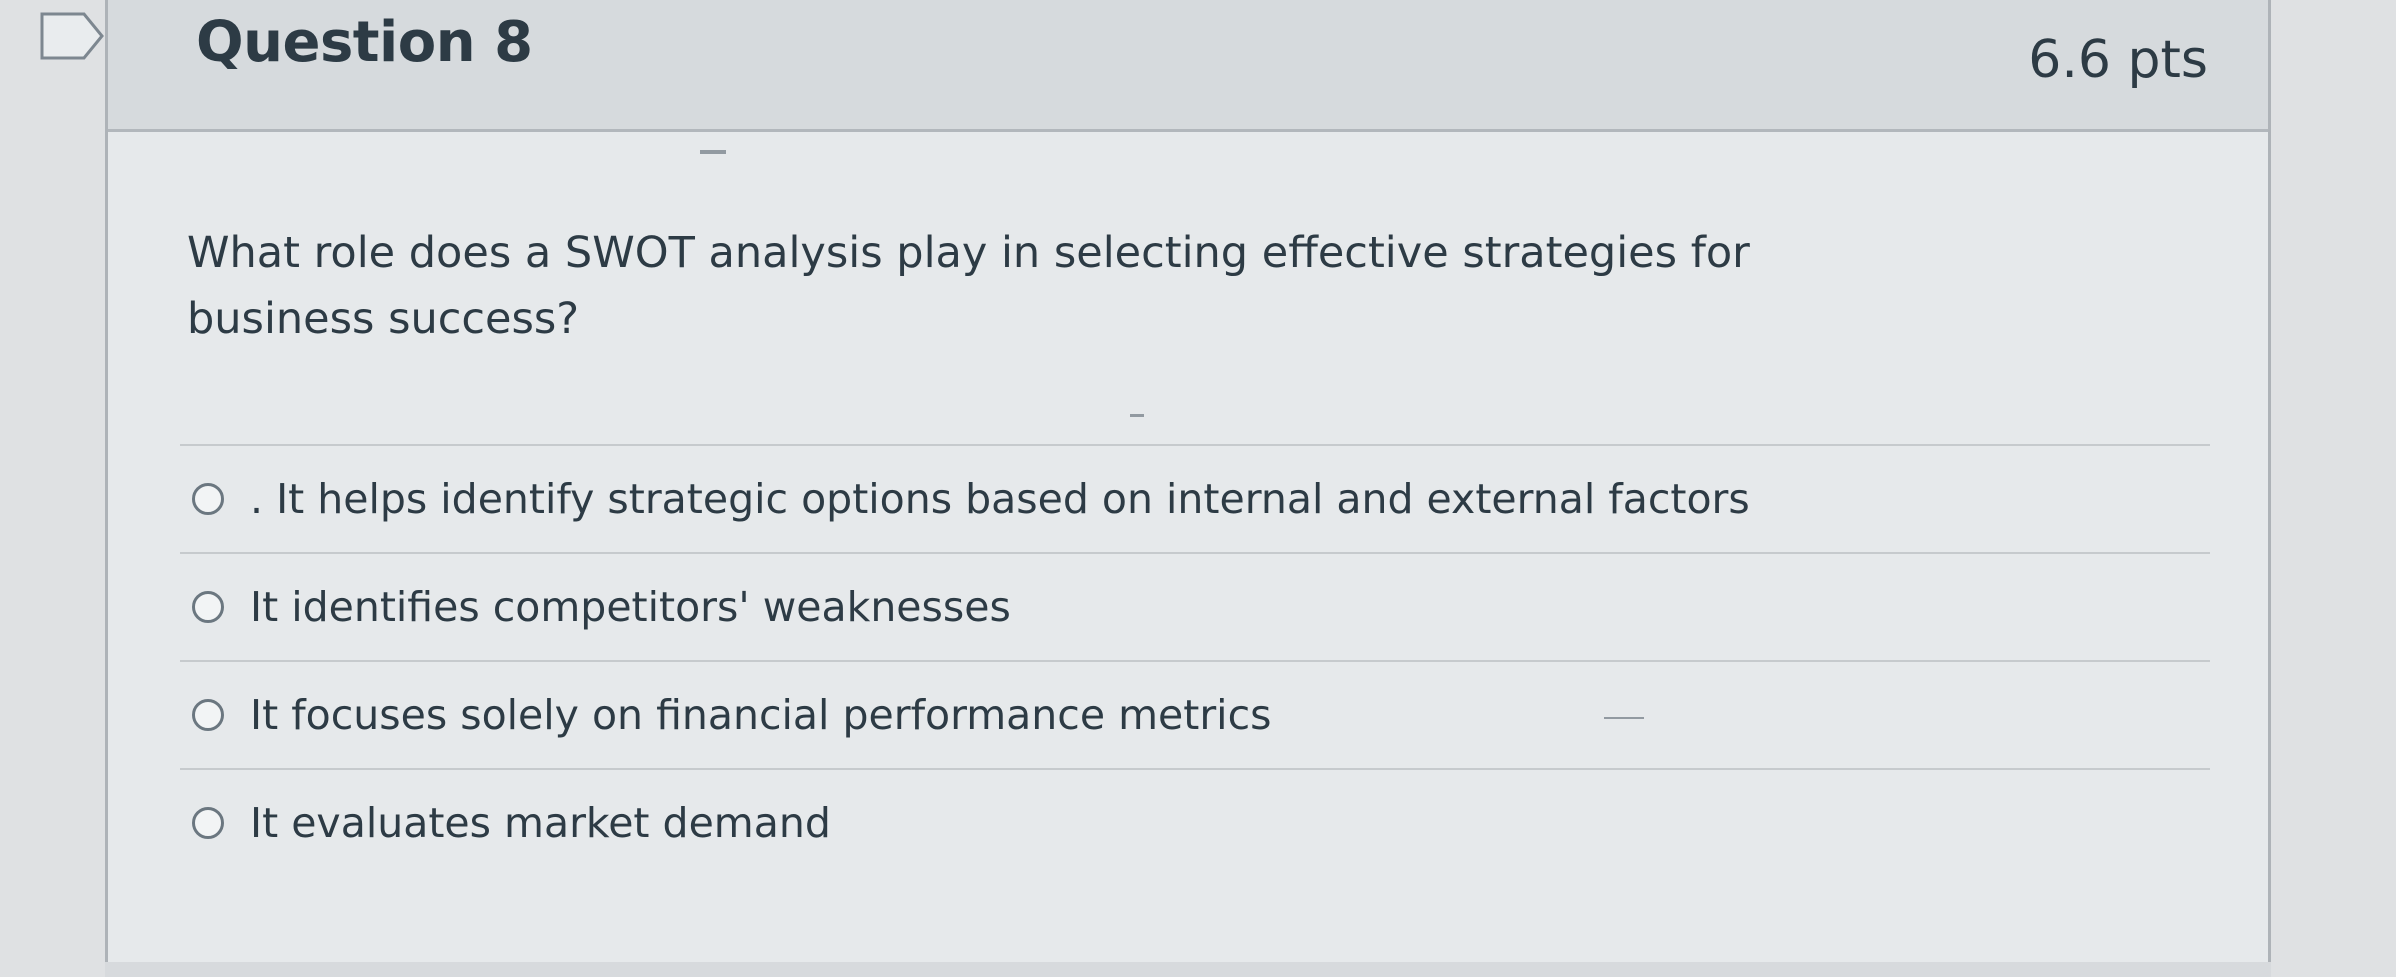 This screenshot has width=2396, height=977. Describe the element at coordinates (540, 823) in the screenshot. I see `answer-label: It evaluates market demand` at that location.